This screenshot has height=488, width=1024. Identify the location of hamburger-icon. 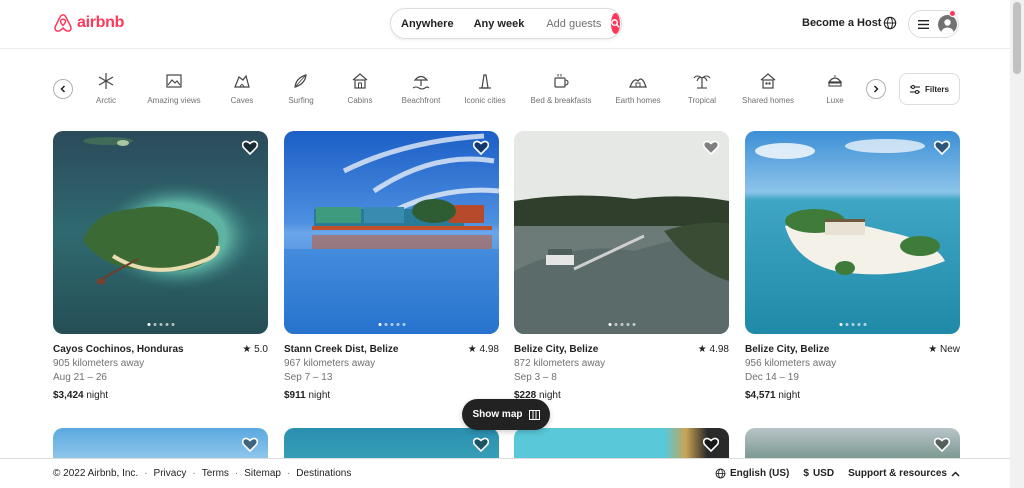
(923, 24).